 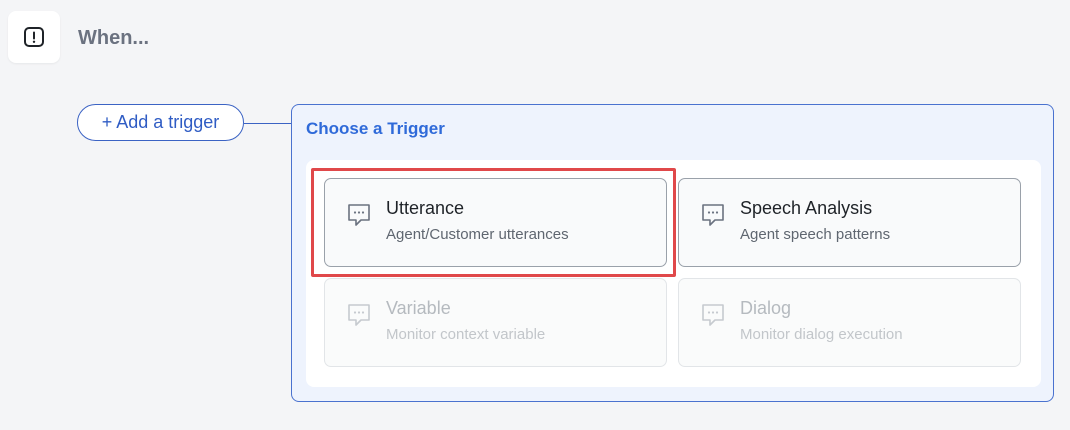 I want to click on alert-square-icon, so click(x=34, y=37).